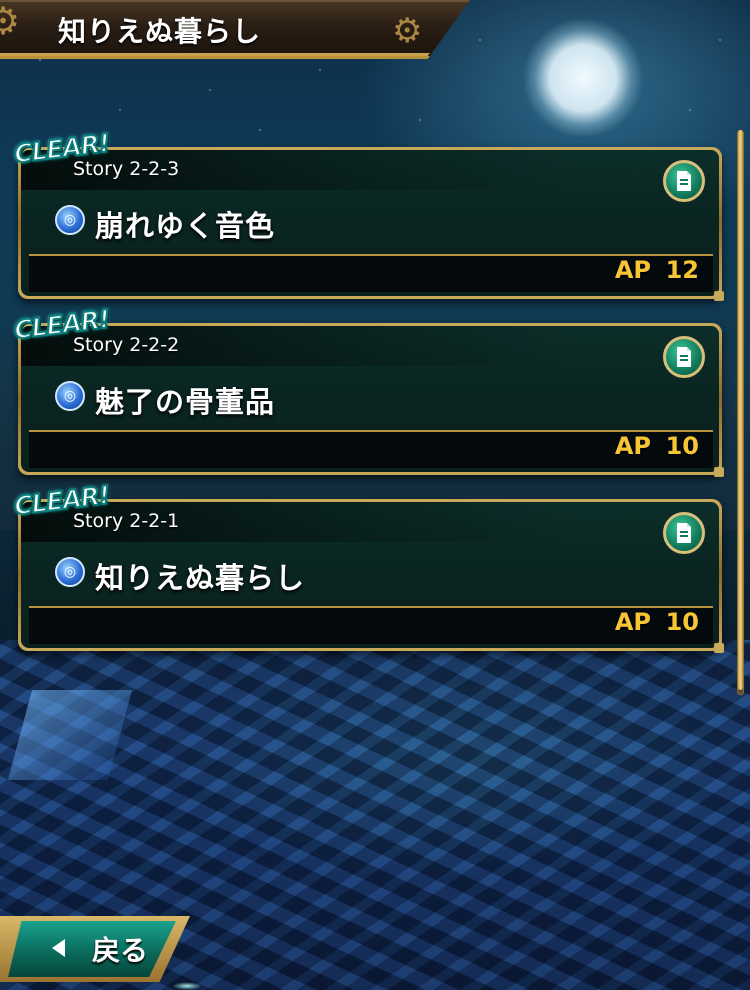  What do you see at coordinates (187, 986) in the screenshot?
I see `sparkle-effect` at bounding box center [187, 986].